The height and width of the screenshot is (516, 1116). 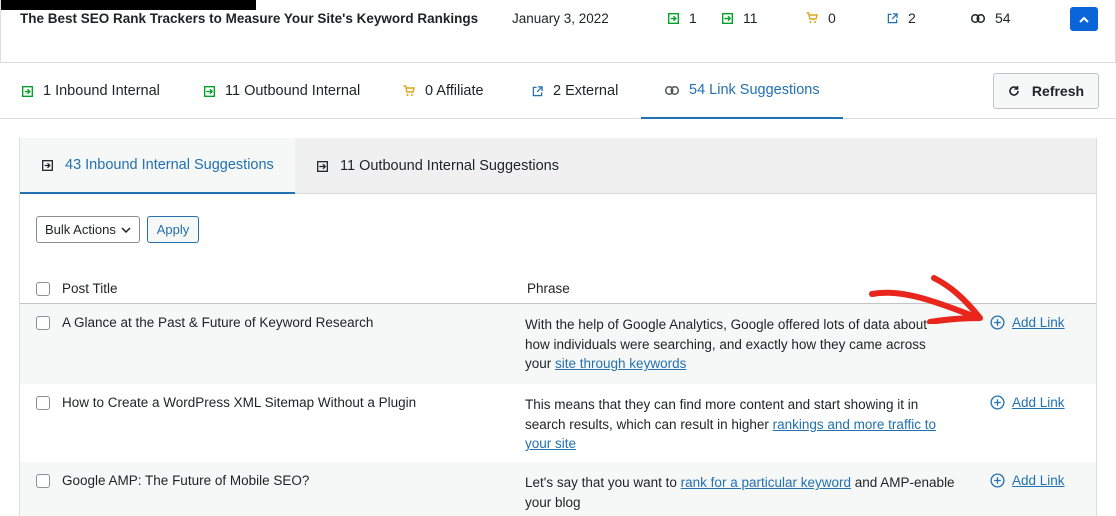 I want to click on bulk-actions-select: Bulk Actions, so click(x=88, y=229).